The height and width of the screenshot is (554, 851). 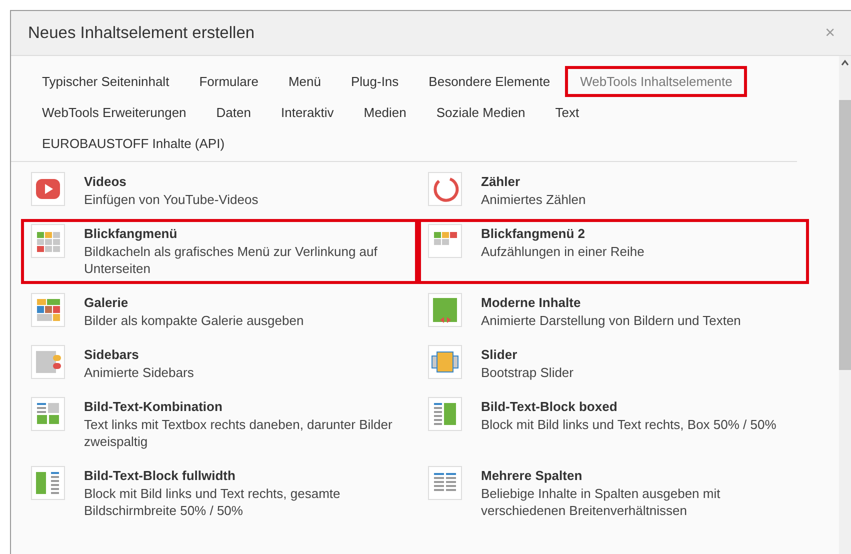 I want to click on element-description: Block mit Bild links und Text rechts, Box 50% / 50%, so click(x=628, y=424).